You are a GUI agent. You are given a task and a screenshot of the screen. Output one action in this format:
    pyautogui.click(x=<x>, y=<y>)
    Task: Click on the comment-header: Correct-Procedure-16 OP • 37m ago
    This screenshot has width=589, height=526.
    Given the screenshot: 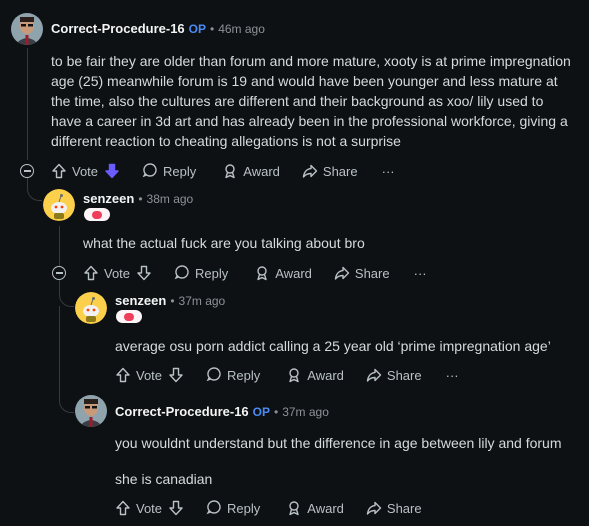 What is the action you would take?
    pyautogui.click(x=222, y=411)
    